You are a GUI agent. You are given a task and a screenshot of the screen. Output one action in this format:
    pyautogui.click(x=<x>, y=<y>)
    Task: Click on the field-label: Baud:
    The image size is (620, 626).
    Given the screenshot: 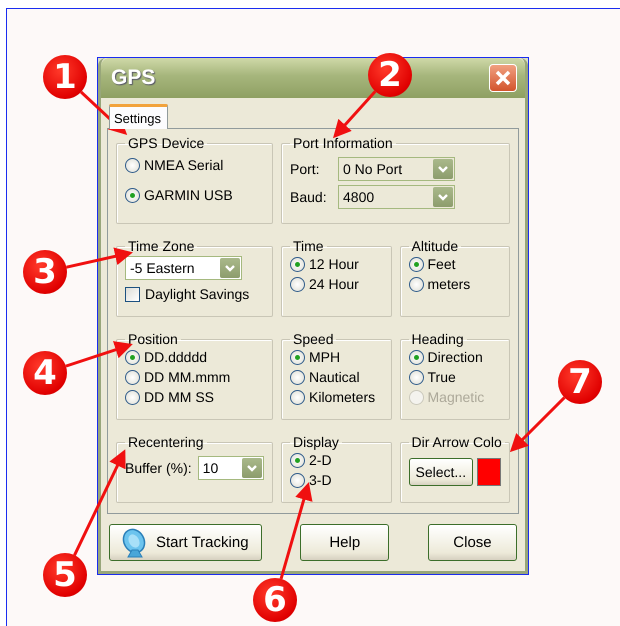 What is the action you would take?
    pyautogui.click(x=309, y=197)
    